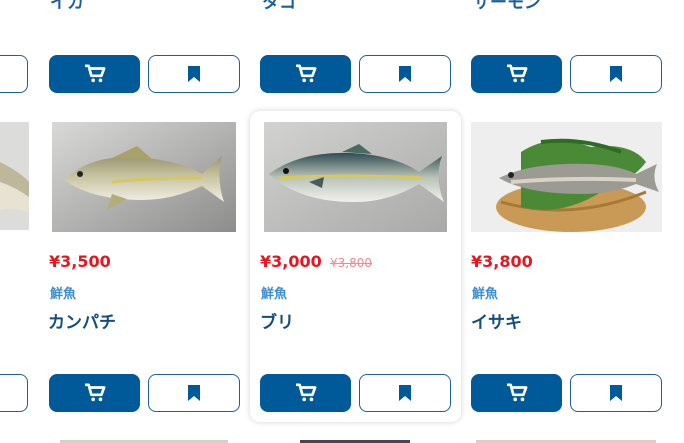 This screenshot has height=443, width=684. What do you see at coordinates (277, 320) in the screenshot?
I see `product-name: ブリ` at bounding box center [277, 320].